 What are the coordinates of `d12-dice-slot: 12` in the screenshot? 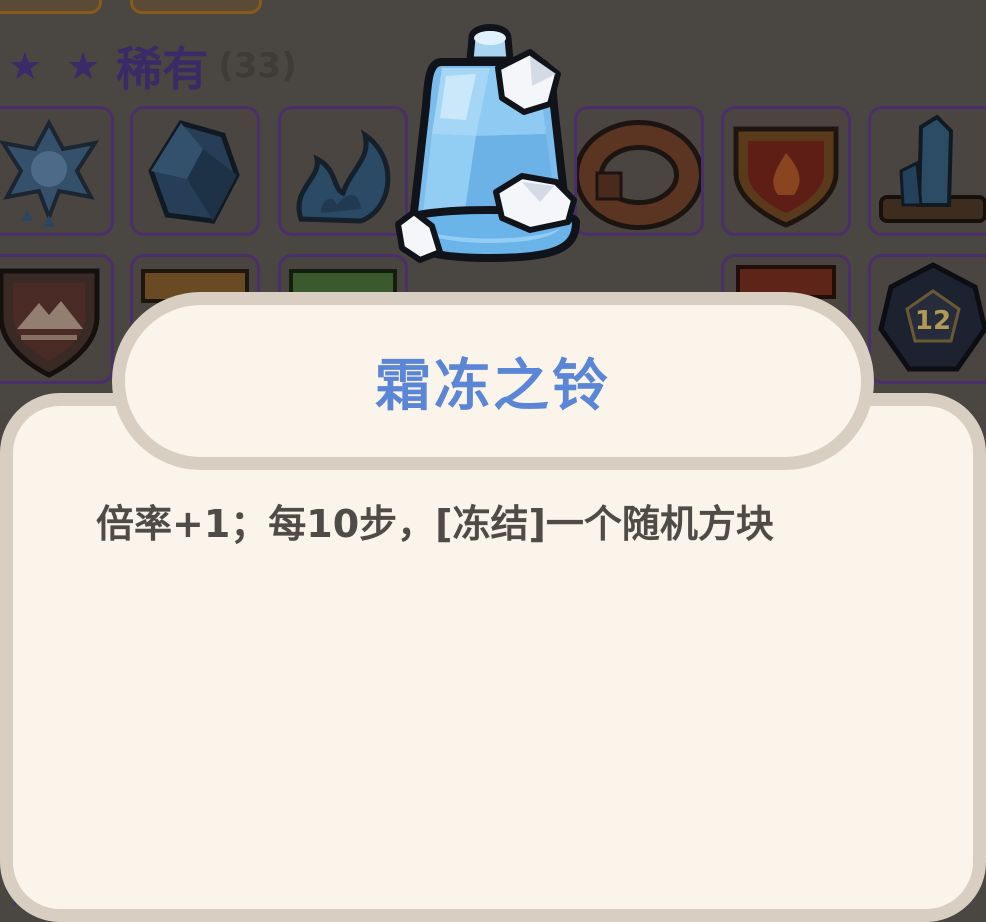 It's located at (927, 319).